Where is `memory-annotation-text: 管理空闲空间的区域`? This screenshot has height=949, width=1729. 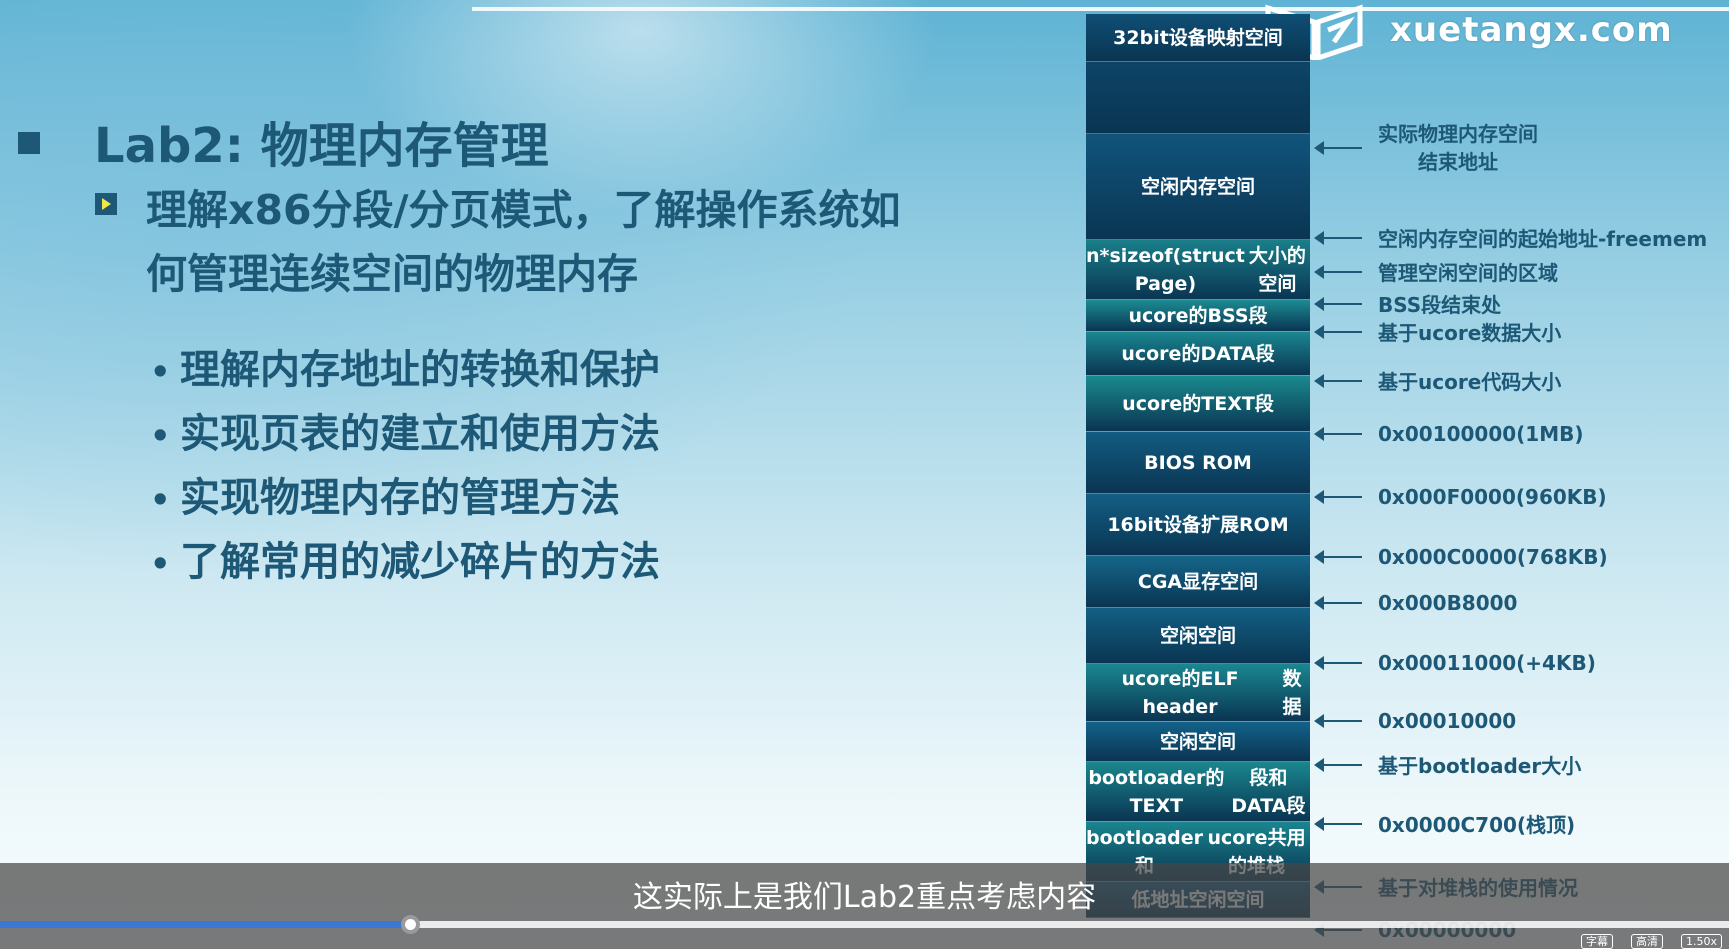
memory-annotation-text: 管理空闲空间的区域 is located at coordinates (1468, 271).